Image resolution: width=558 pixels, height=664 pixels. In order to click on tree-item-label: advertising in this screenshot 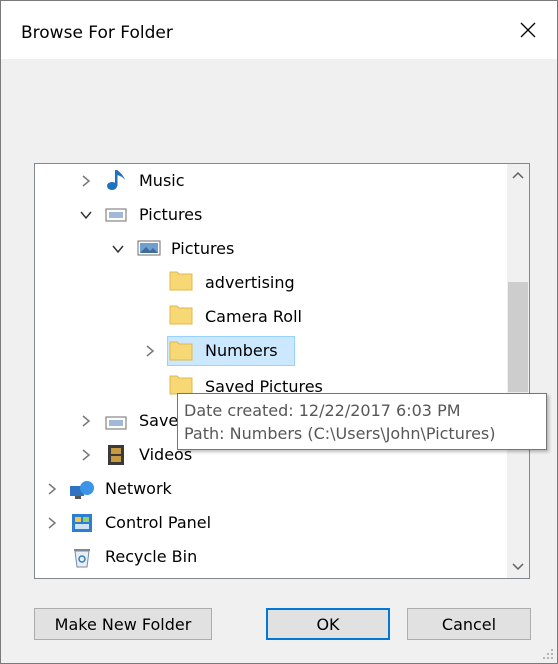, I will do `click(250, 282)`.